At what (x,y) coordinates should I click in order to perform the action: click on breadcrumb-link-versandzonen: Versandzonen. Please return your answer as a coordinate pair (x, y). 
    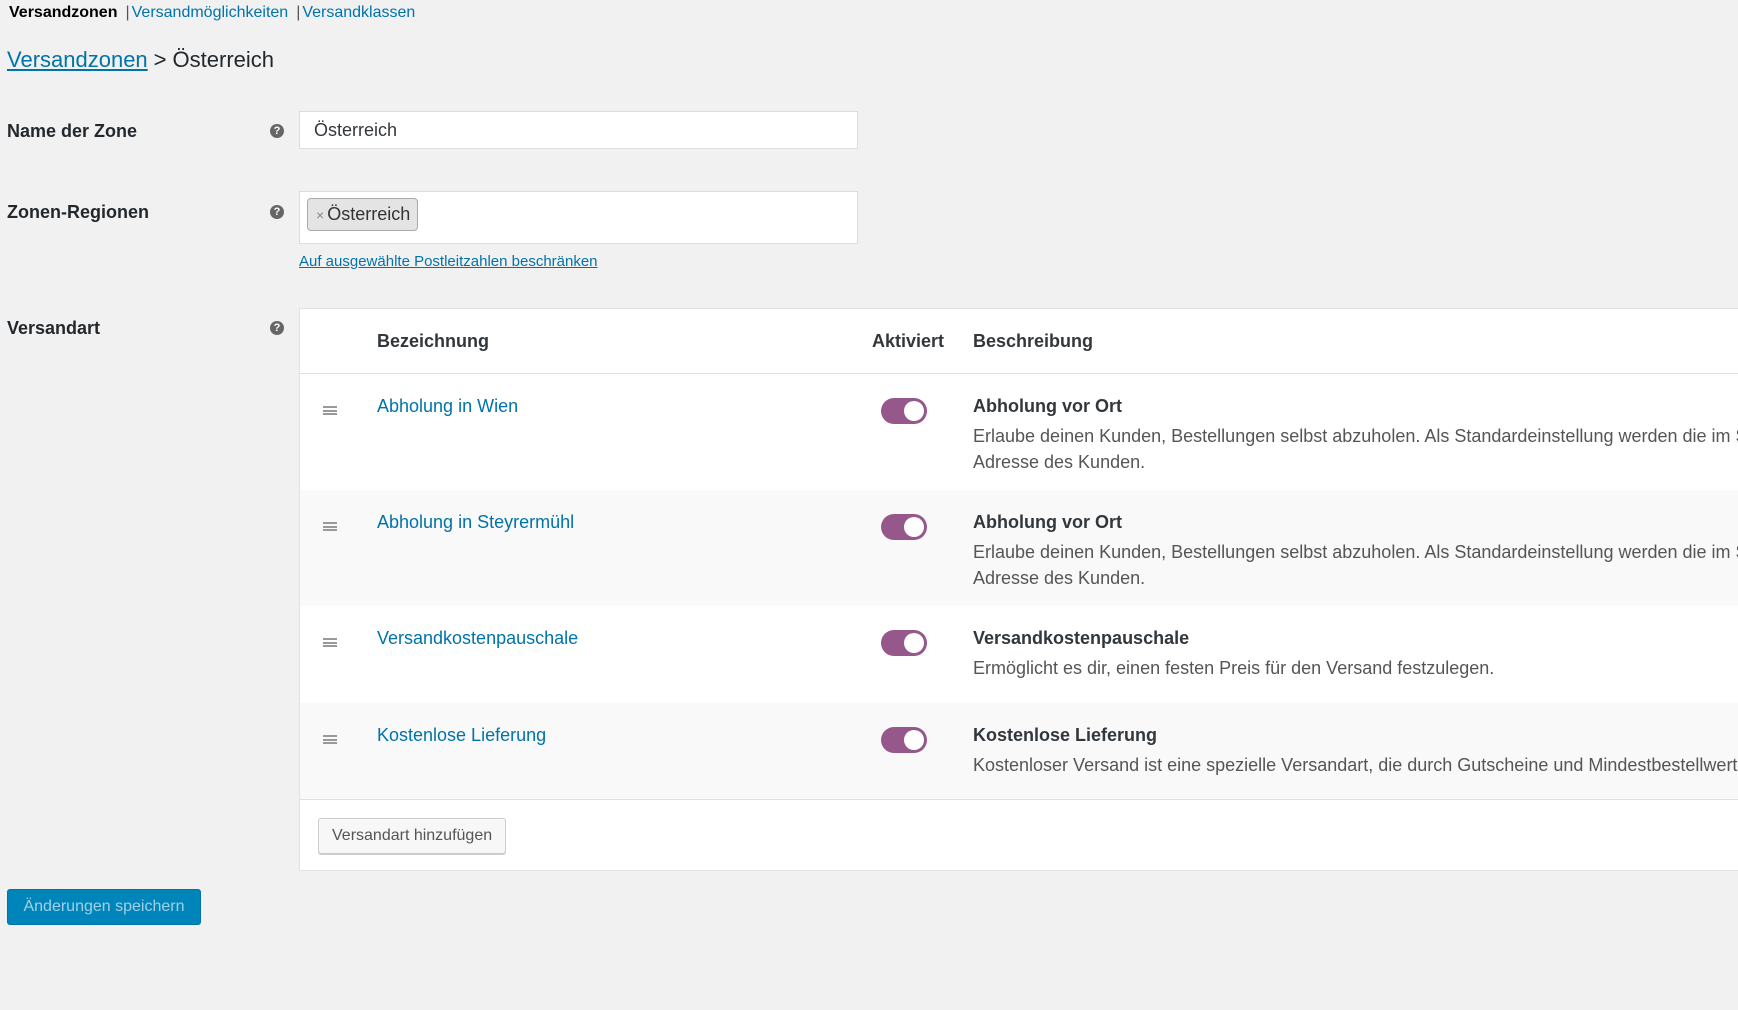
    Looking at the image, I should click on (77, 59).